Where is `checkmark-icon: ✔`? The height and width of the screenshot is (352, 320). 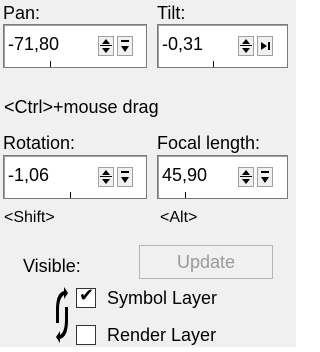
checkmark-icon: ✔ is located at coordinates (87, 295).